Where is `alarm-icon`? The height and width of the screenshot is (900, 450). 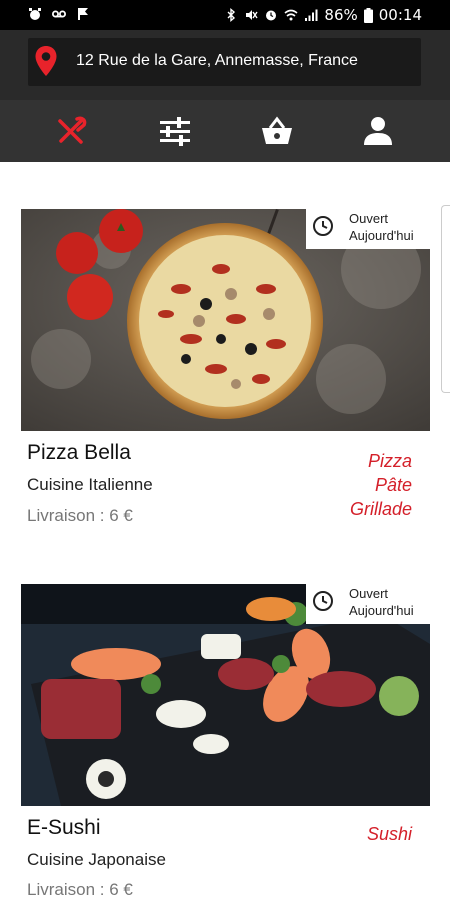
alarm-icon is located at coordinates (35, 14).